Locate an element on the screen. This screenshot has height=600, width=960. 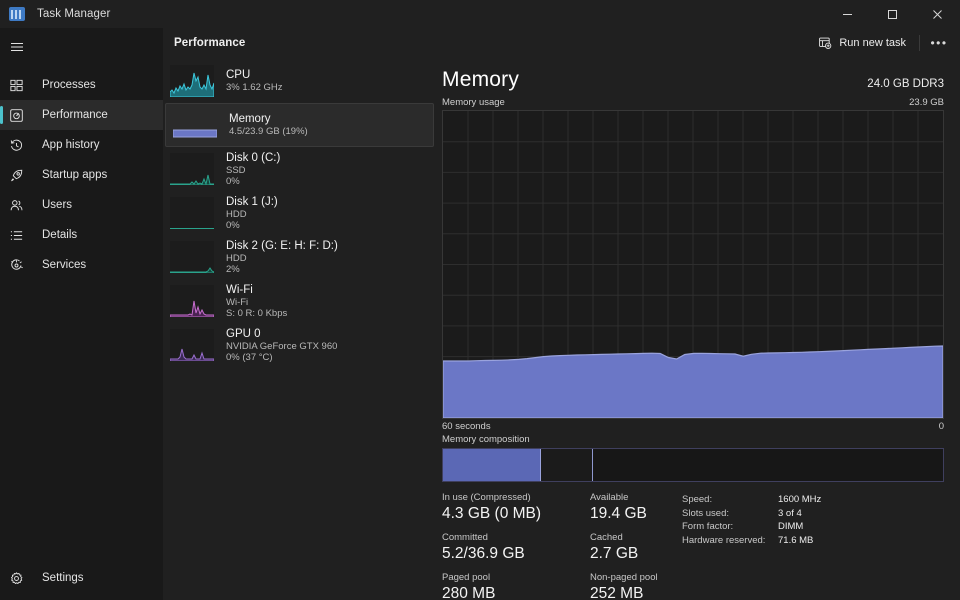
stat-available: Available 19.4 GB is located at coordinates (636, 507).